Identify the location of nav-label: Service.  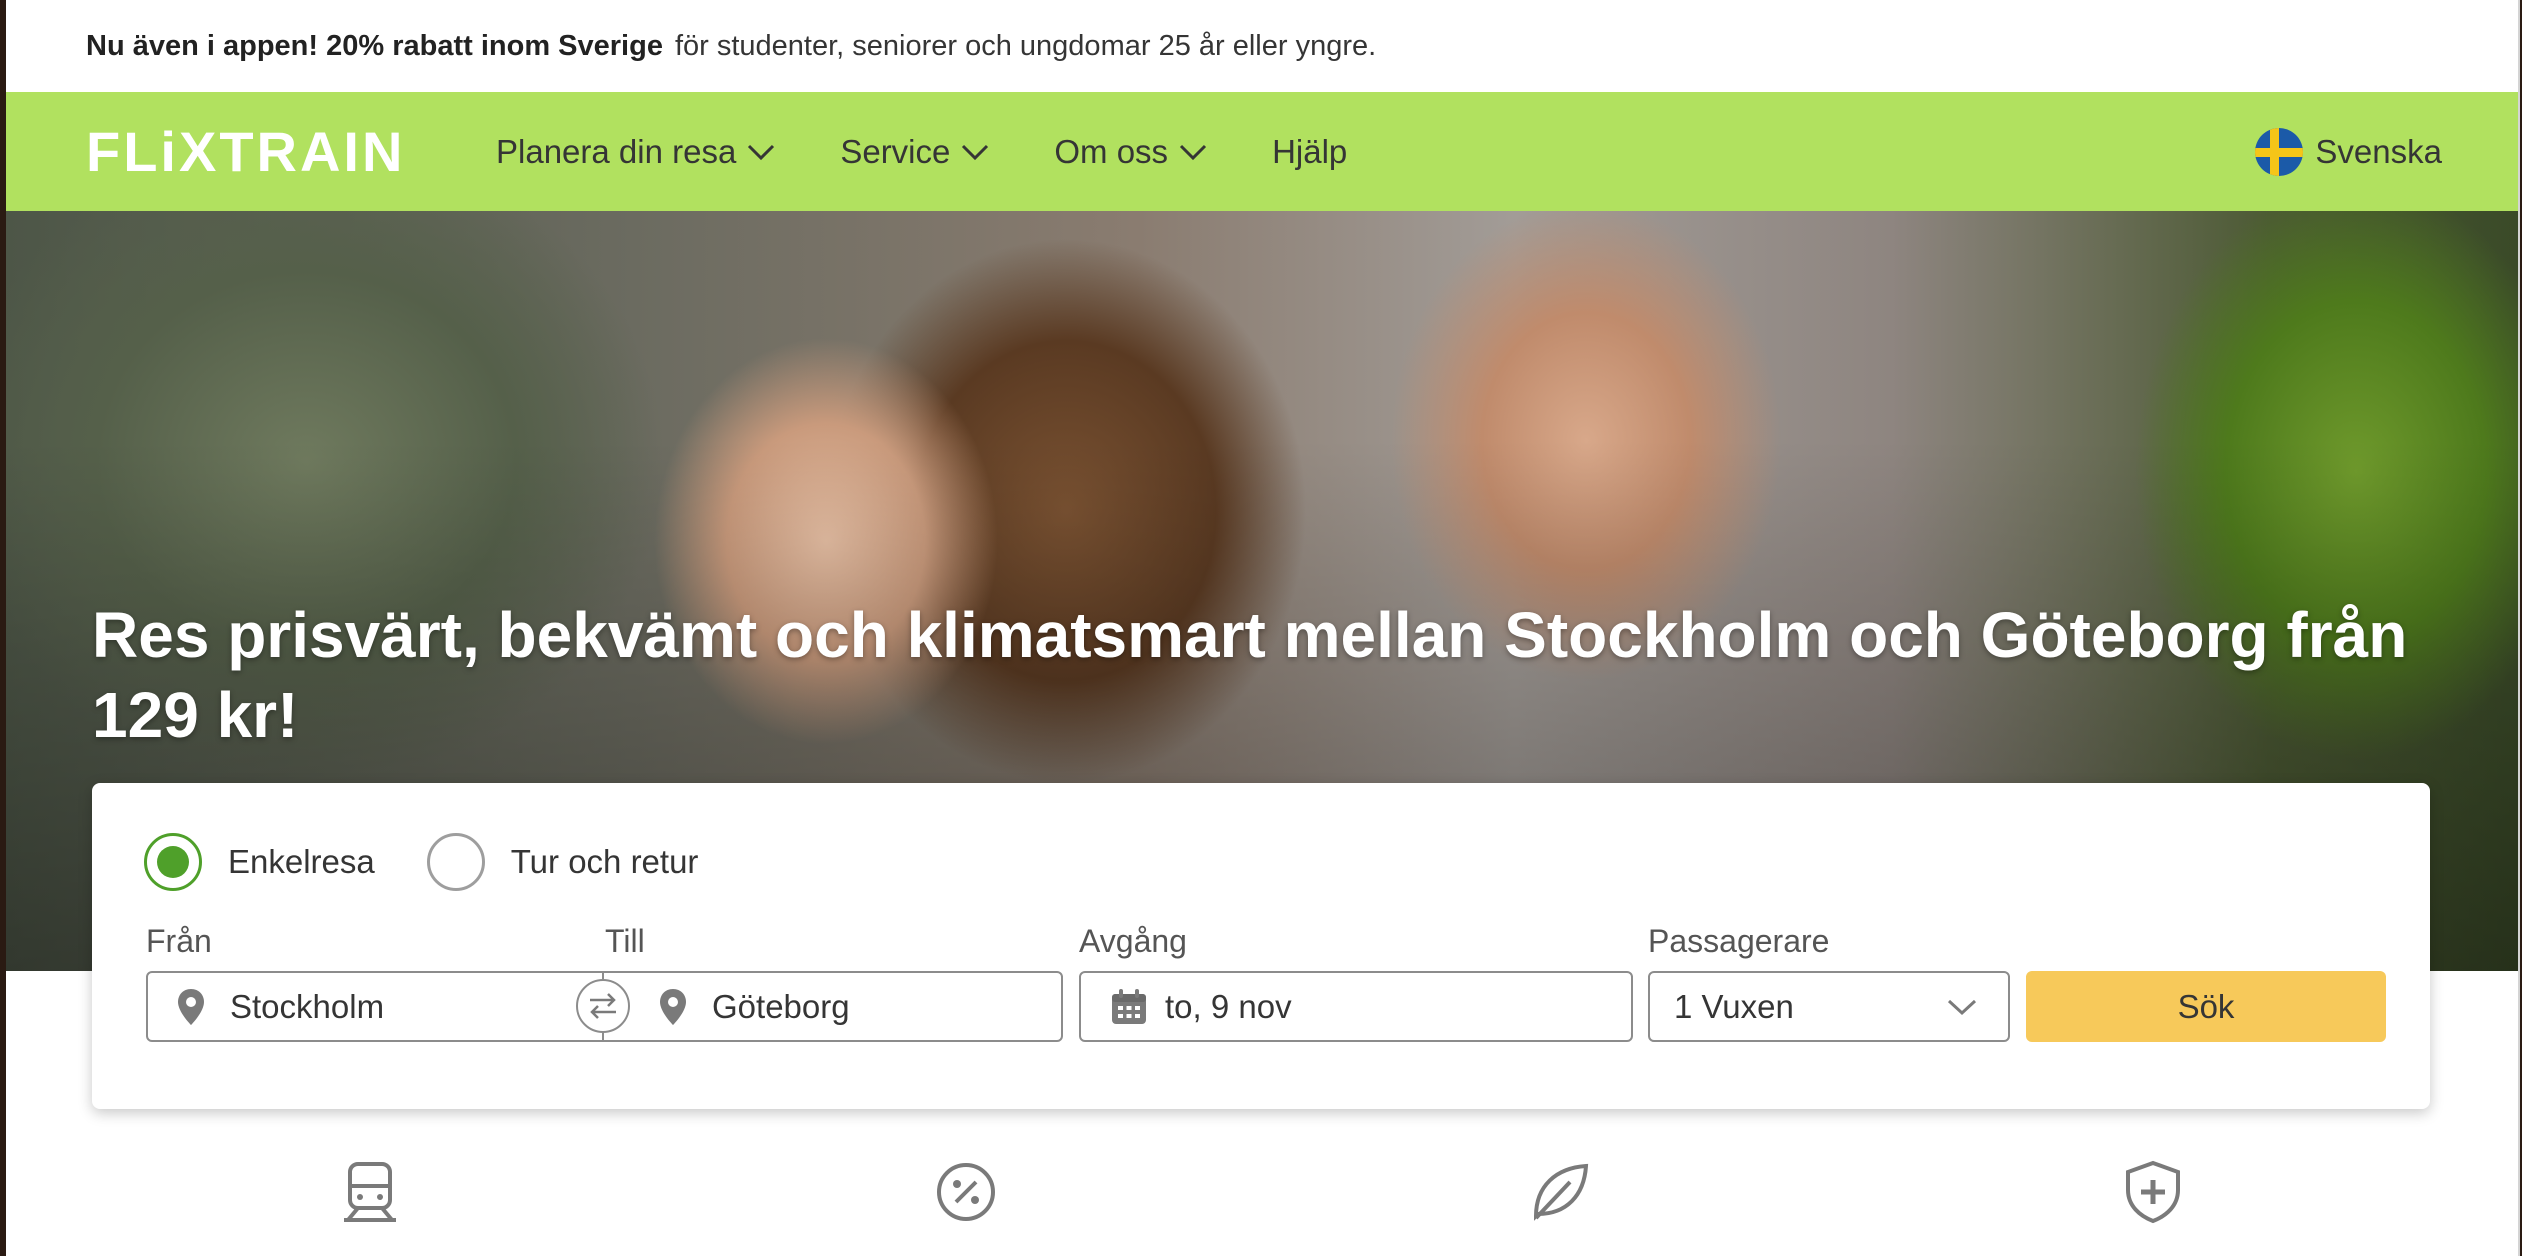
(895, 151).